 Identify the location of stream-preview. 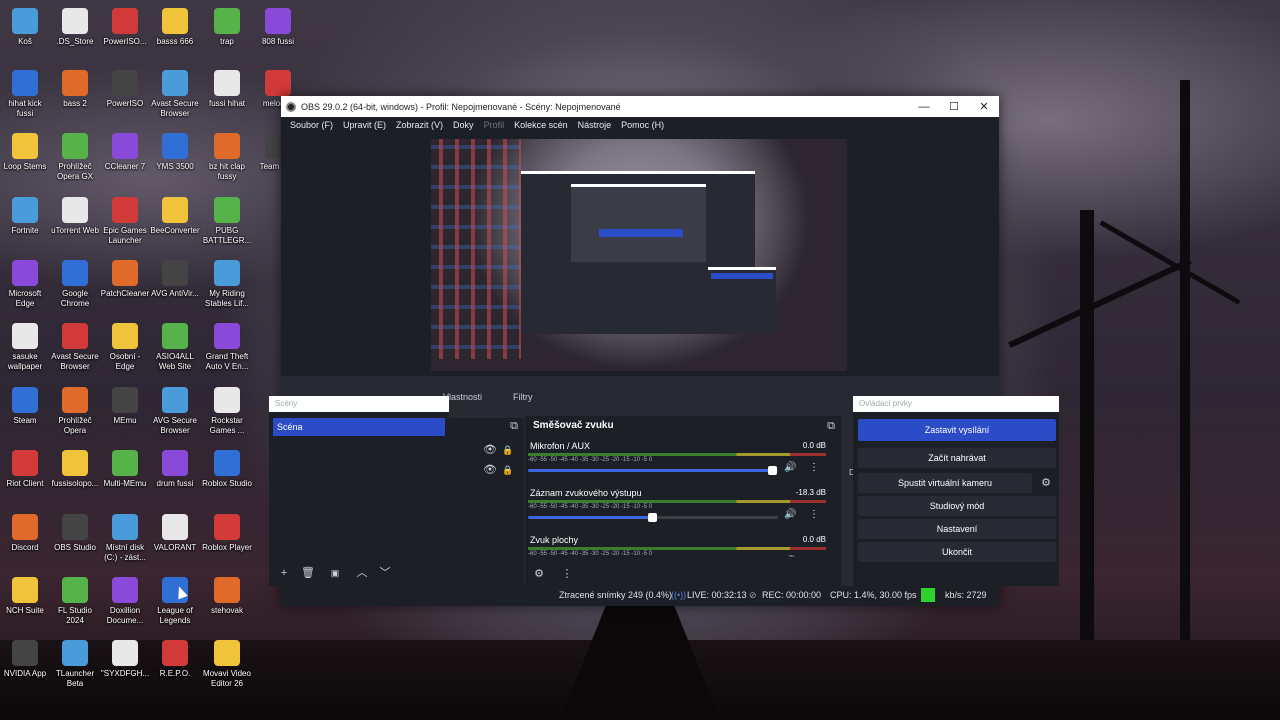
(639, 255).